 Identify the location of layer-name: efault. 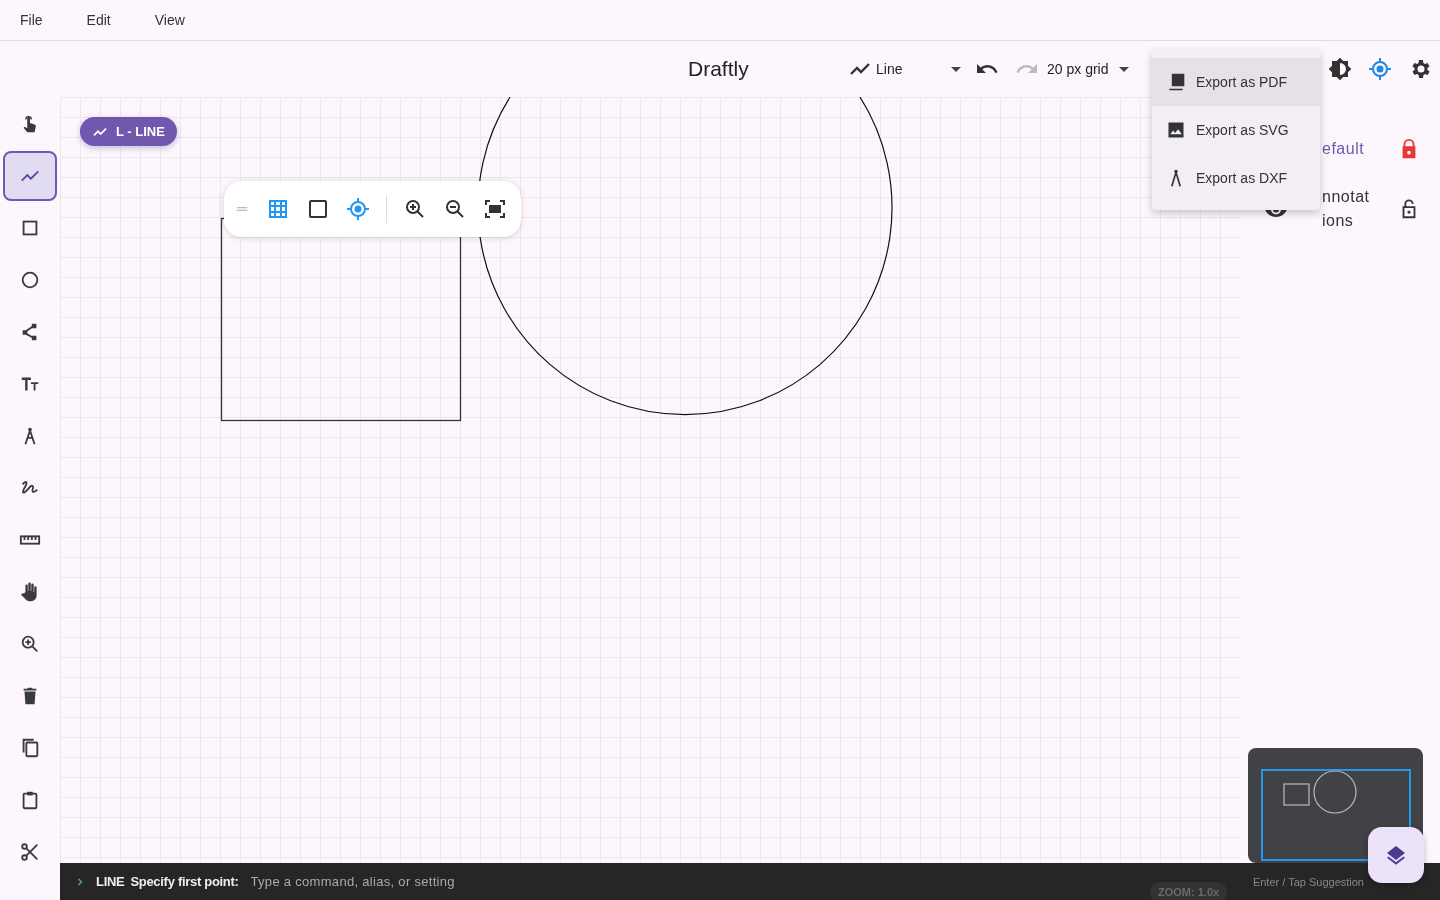
(1344, 149).